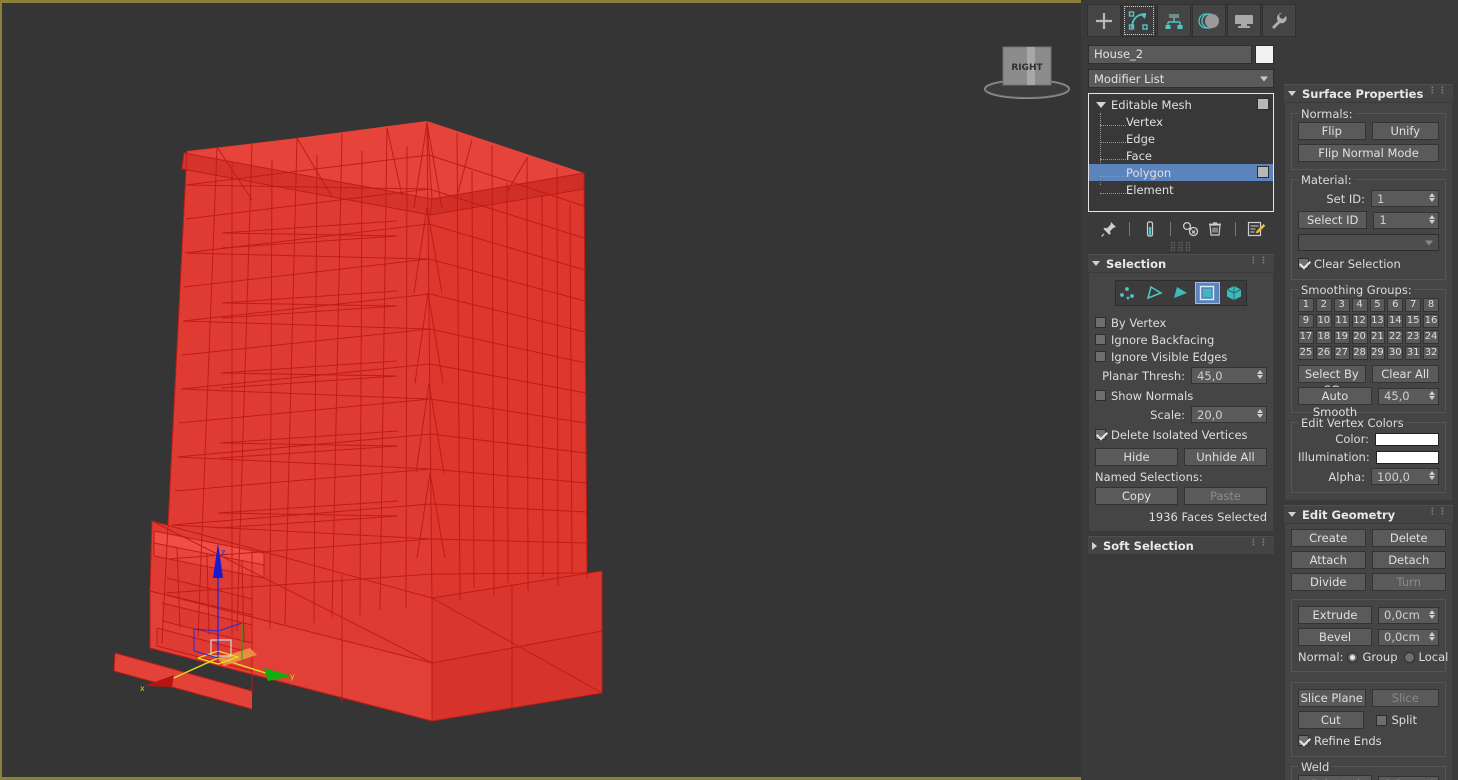 The height and width of the screenshot is (780, 1458). Describe the element at coordinates (1405, 374) in the screenshot. I see `clear-all-sg-button: Clear All` at that location.